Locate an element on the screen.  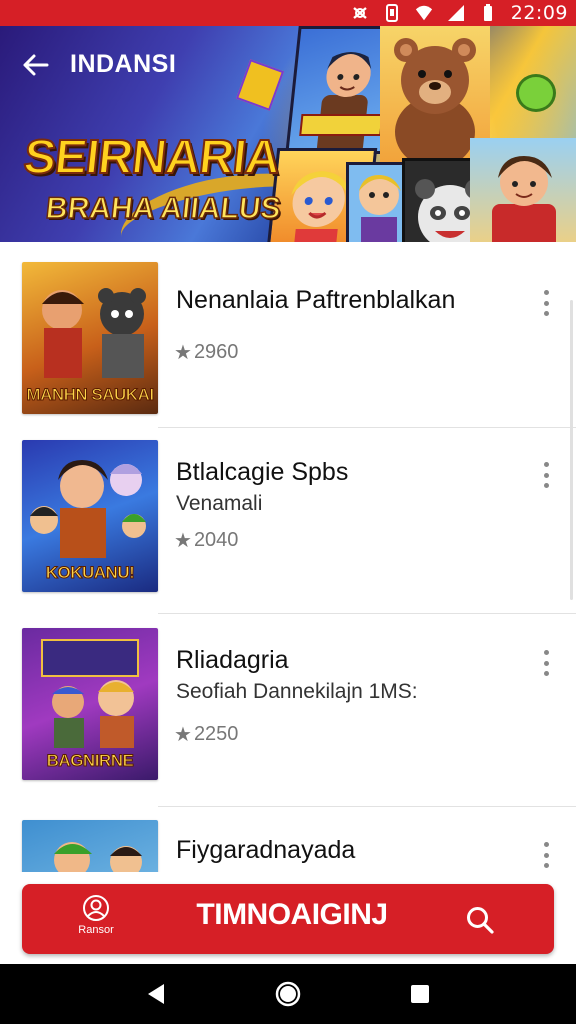
status-bar: 22:09 is located at coordinates (288, 13).